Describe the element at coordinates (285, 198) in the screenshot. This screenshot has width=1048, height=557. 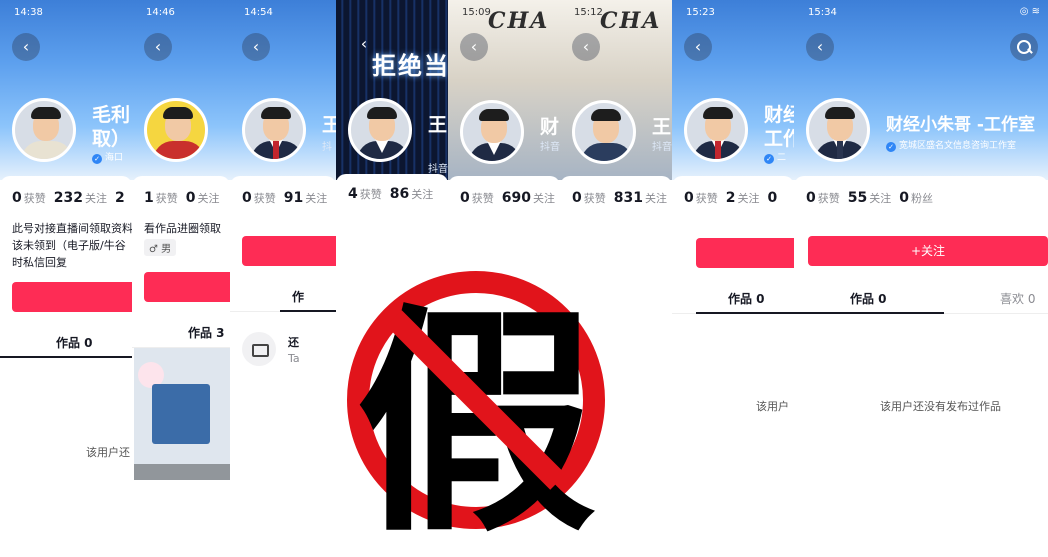
I see `profile-stats: 0 获赞 91 关注` at that location.